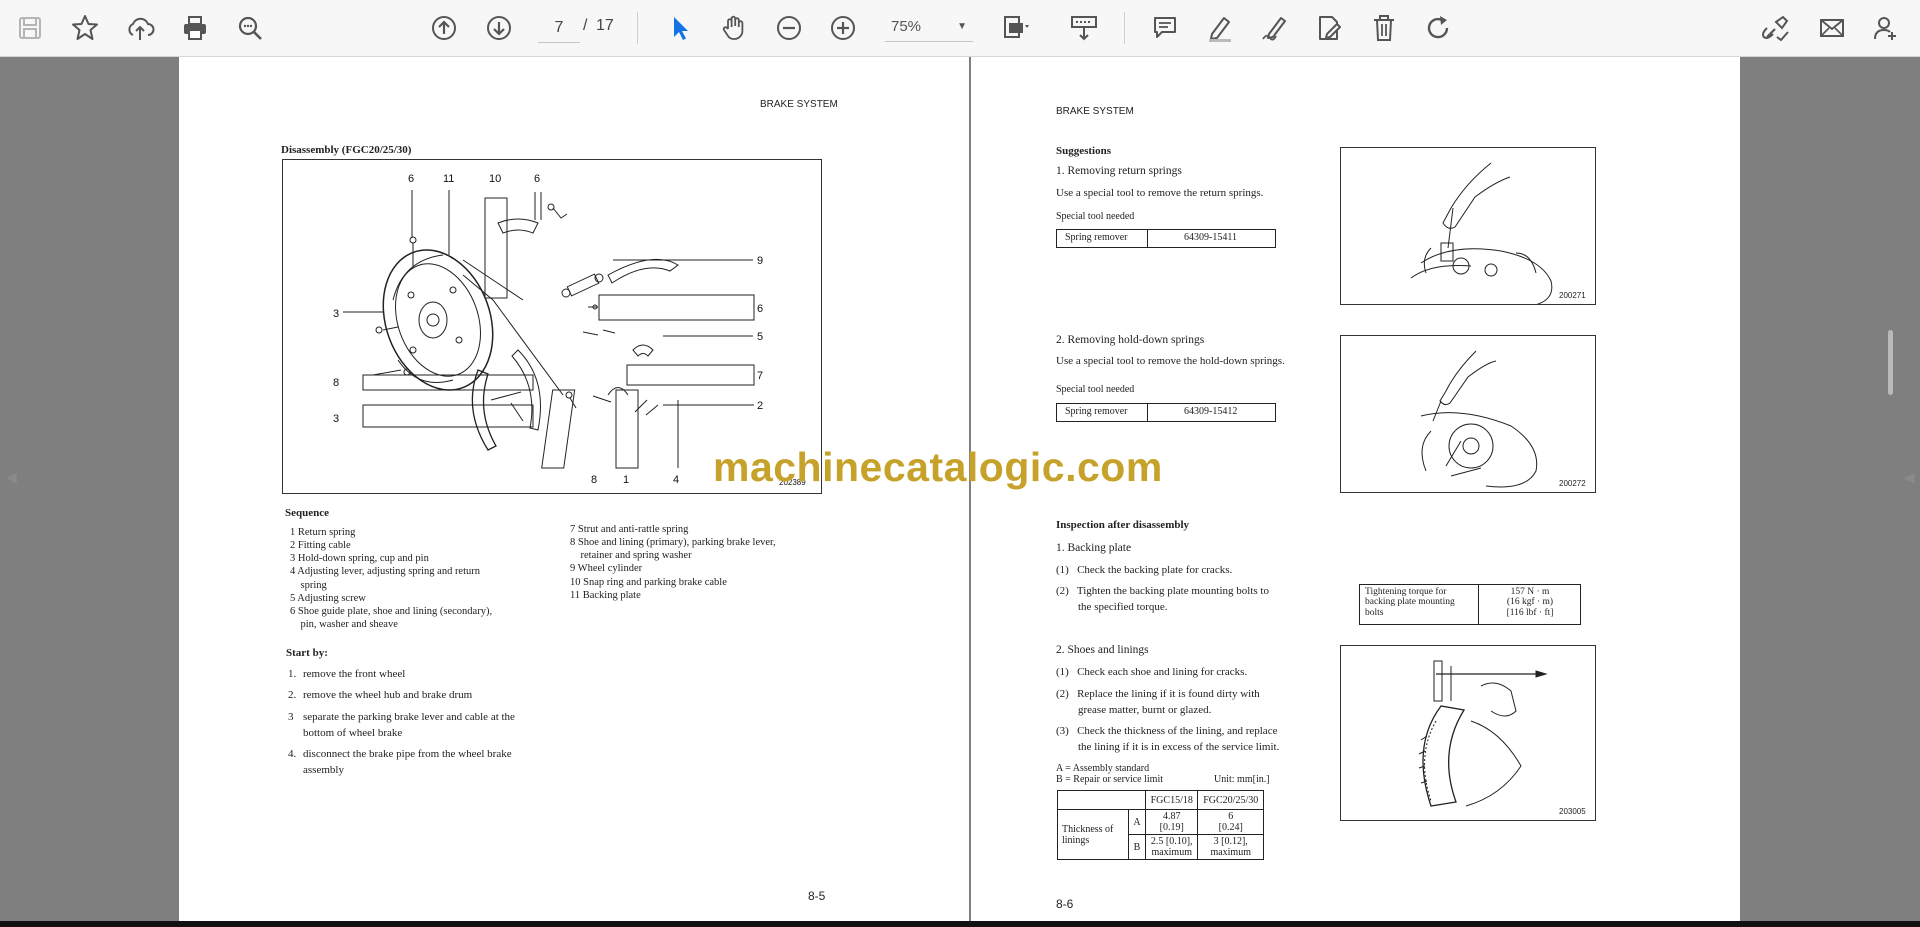 The height and width of the screenshot is (927, 1920). What do you see at coordinates (1171, 800) in the screenshot?
I see `table-header: FGC15/18` at bounding box center [1171, 800].